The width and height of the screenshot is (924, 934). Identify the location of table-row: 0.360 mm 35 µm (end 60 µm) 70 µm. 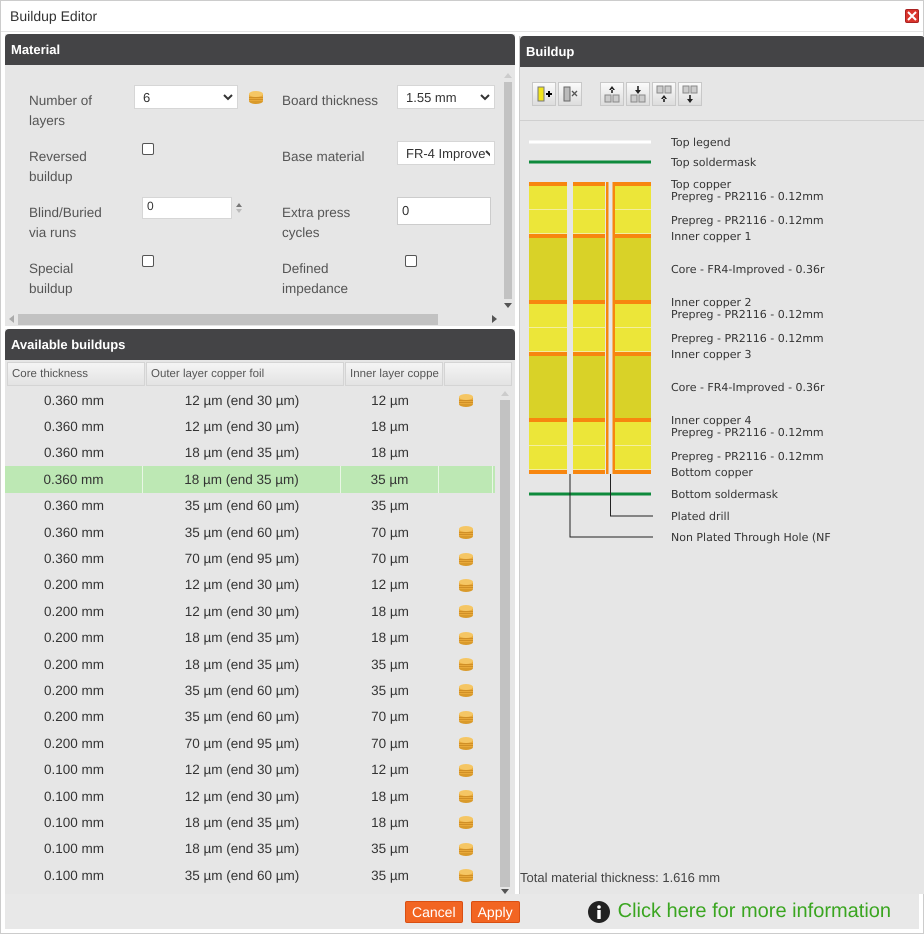
(250, 532).